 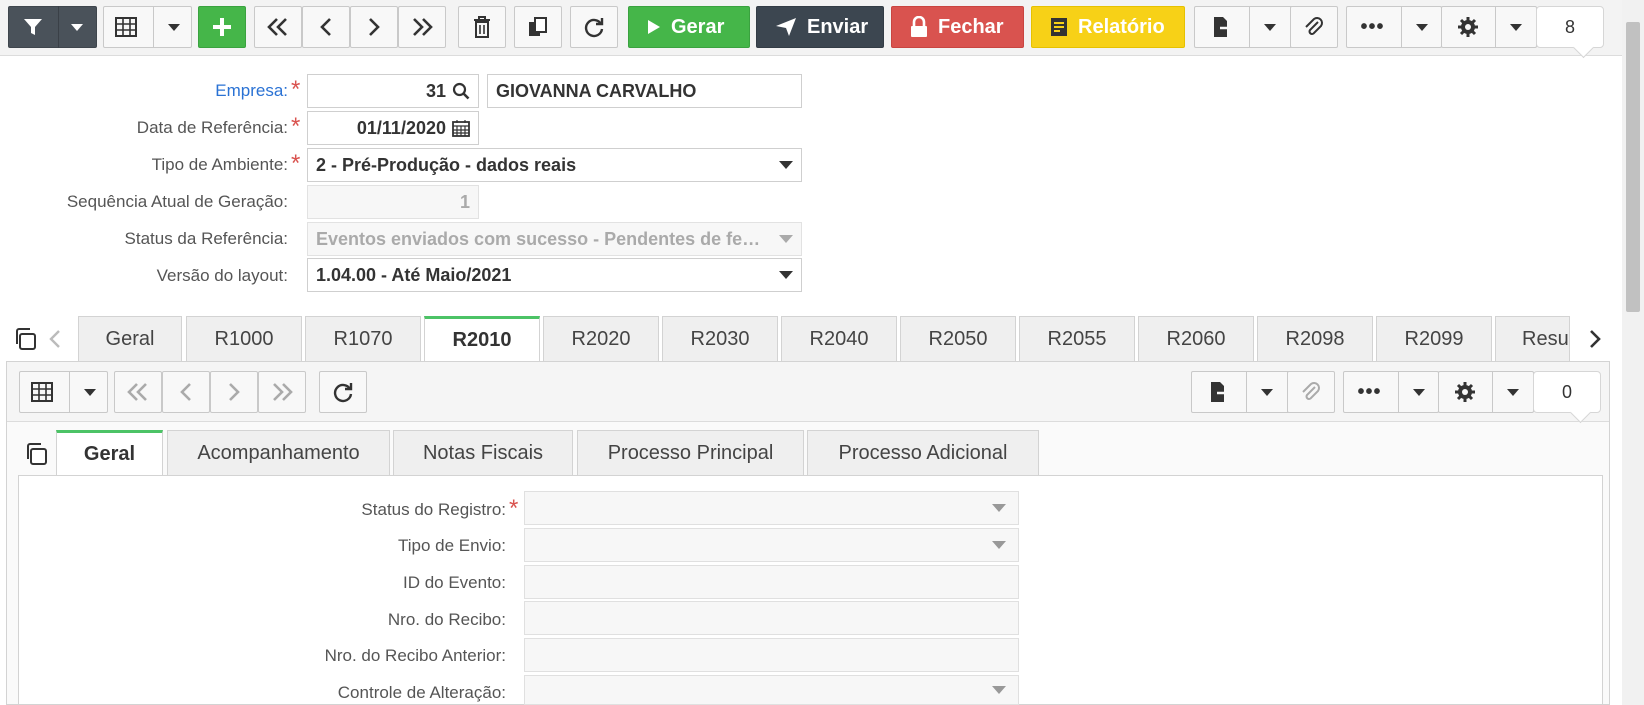 What do you see at coordinates (838, 26) in the screenshot?
I see `enviar-button-label: Enviar` at bounding box center [838, 26].